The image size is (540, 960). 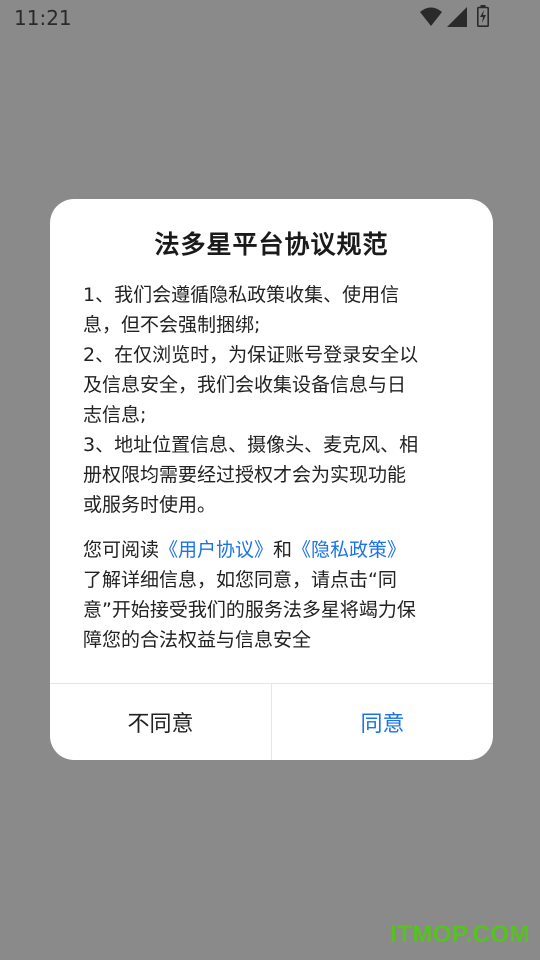 What do you see at coordinates (115, 415) in the screenshot?
I see `policy-line: 志信息;` at bounding box center [115, 415].